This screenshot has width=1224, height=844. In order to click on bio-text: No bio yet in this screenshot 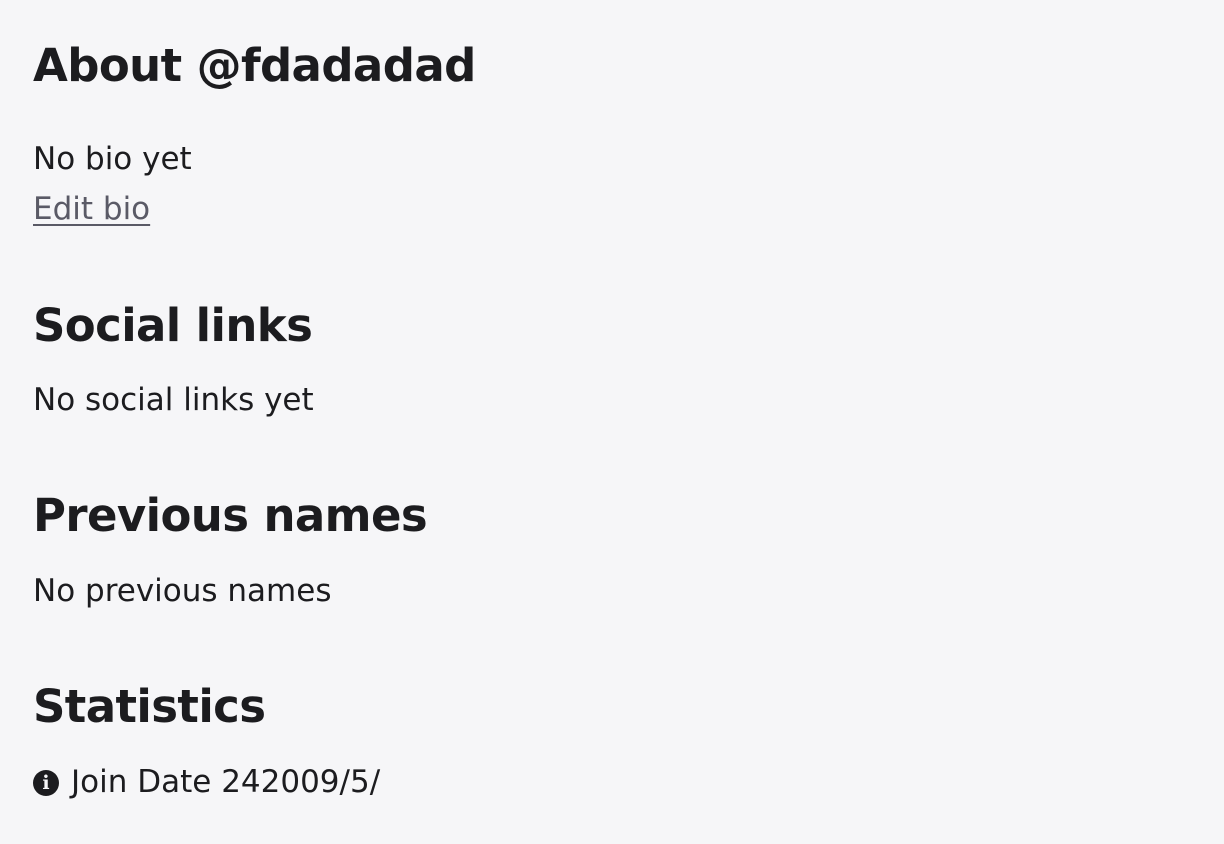, I will do `click(112, 159)`.